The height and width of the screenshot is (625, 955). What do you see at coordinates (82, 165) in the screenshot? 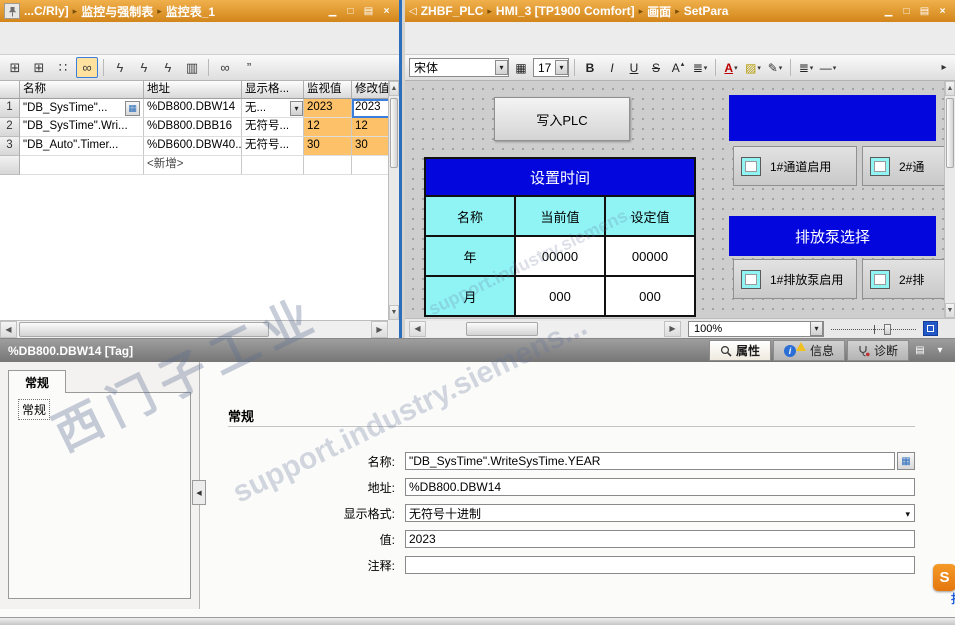
I see `tag-name-cell` at bounding box center [82, 165].